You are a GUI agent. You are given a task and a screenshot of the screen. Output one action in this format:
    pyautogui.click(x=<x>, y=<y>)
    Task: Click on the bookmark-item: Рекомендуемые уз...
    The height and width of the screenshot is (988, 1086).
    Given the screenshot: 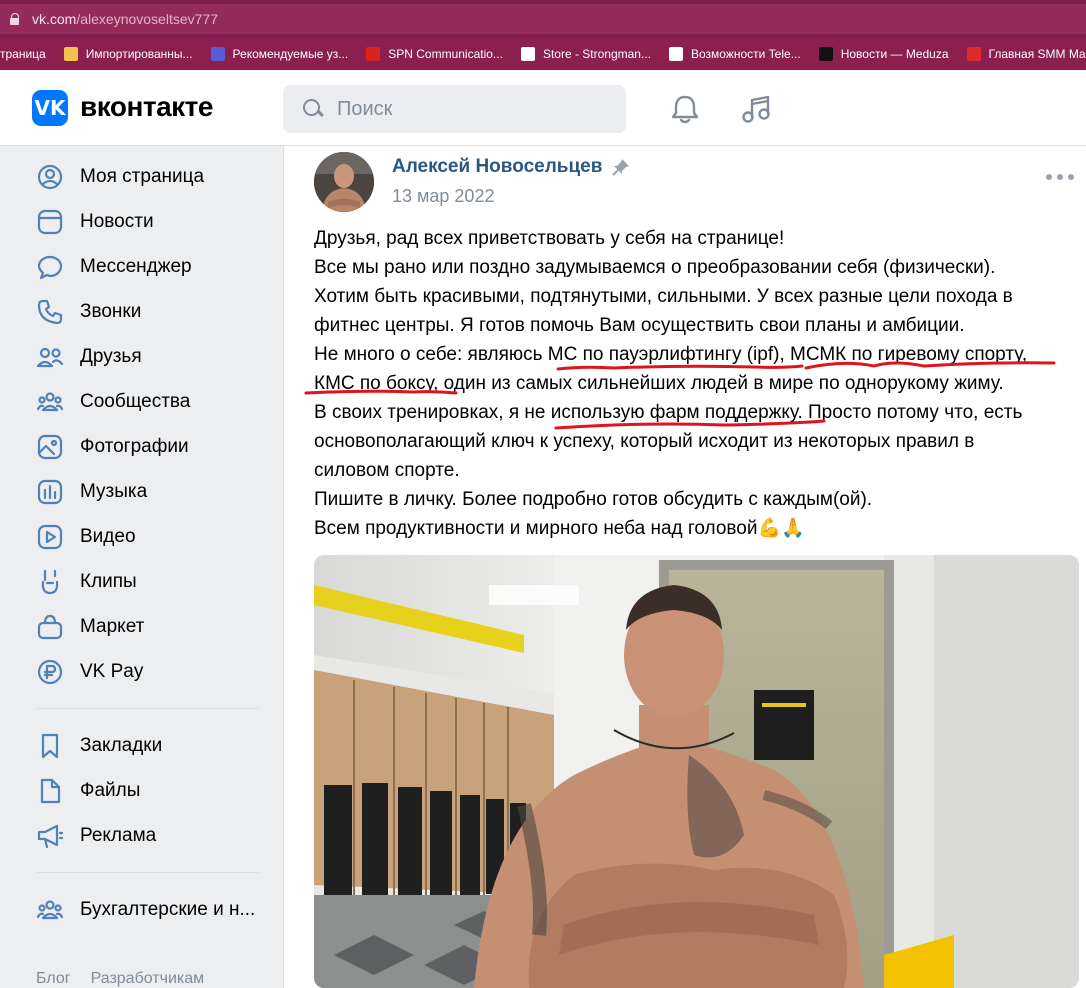 What is the action you would take?
    pyautogui.click(x=279, y=54)
    